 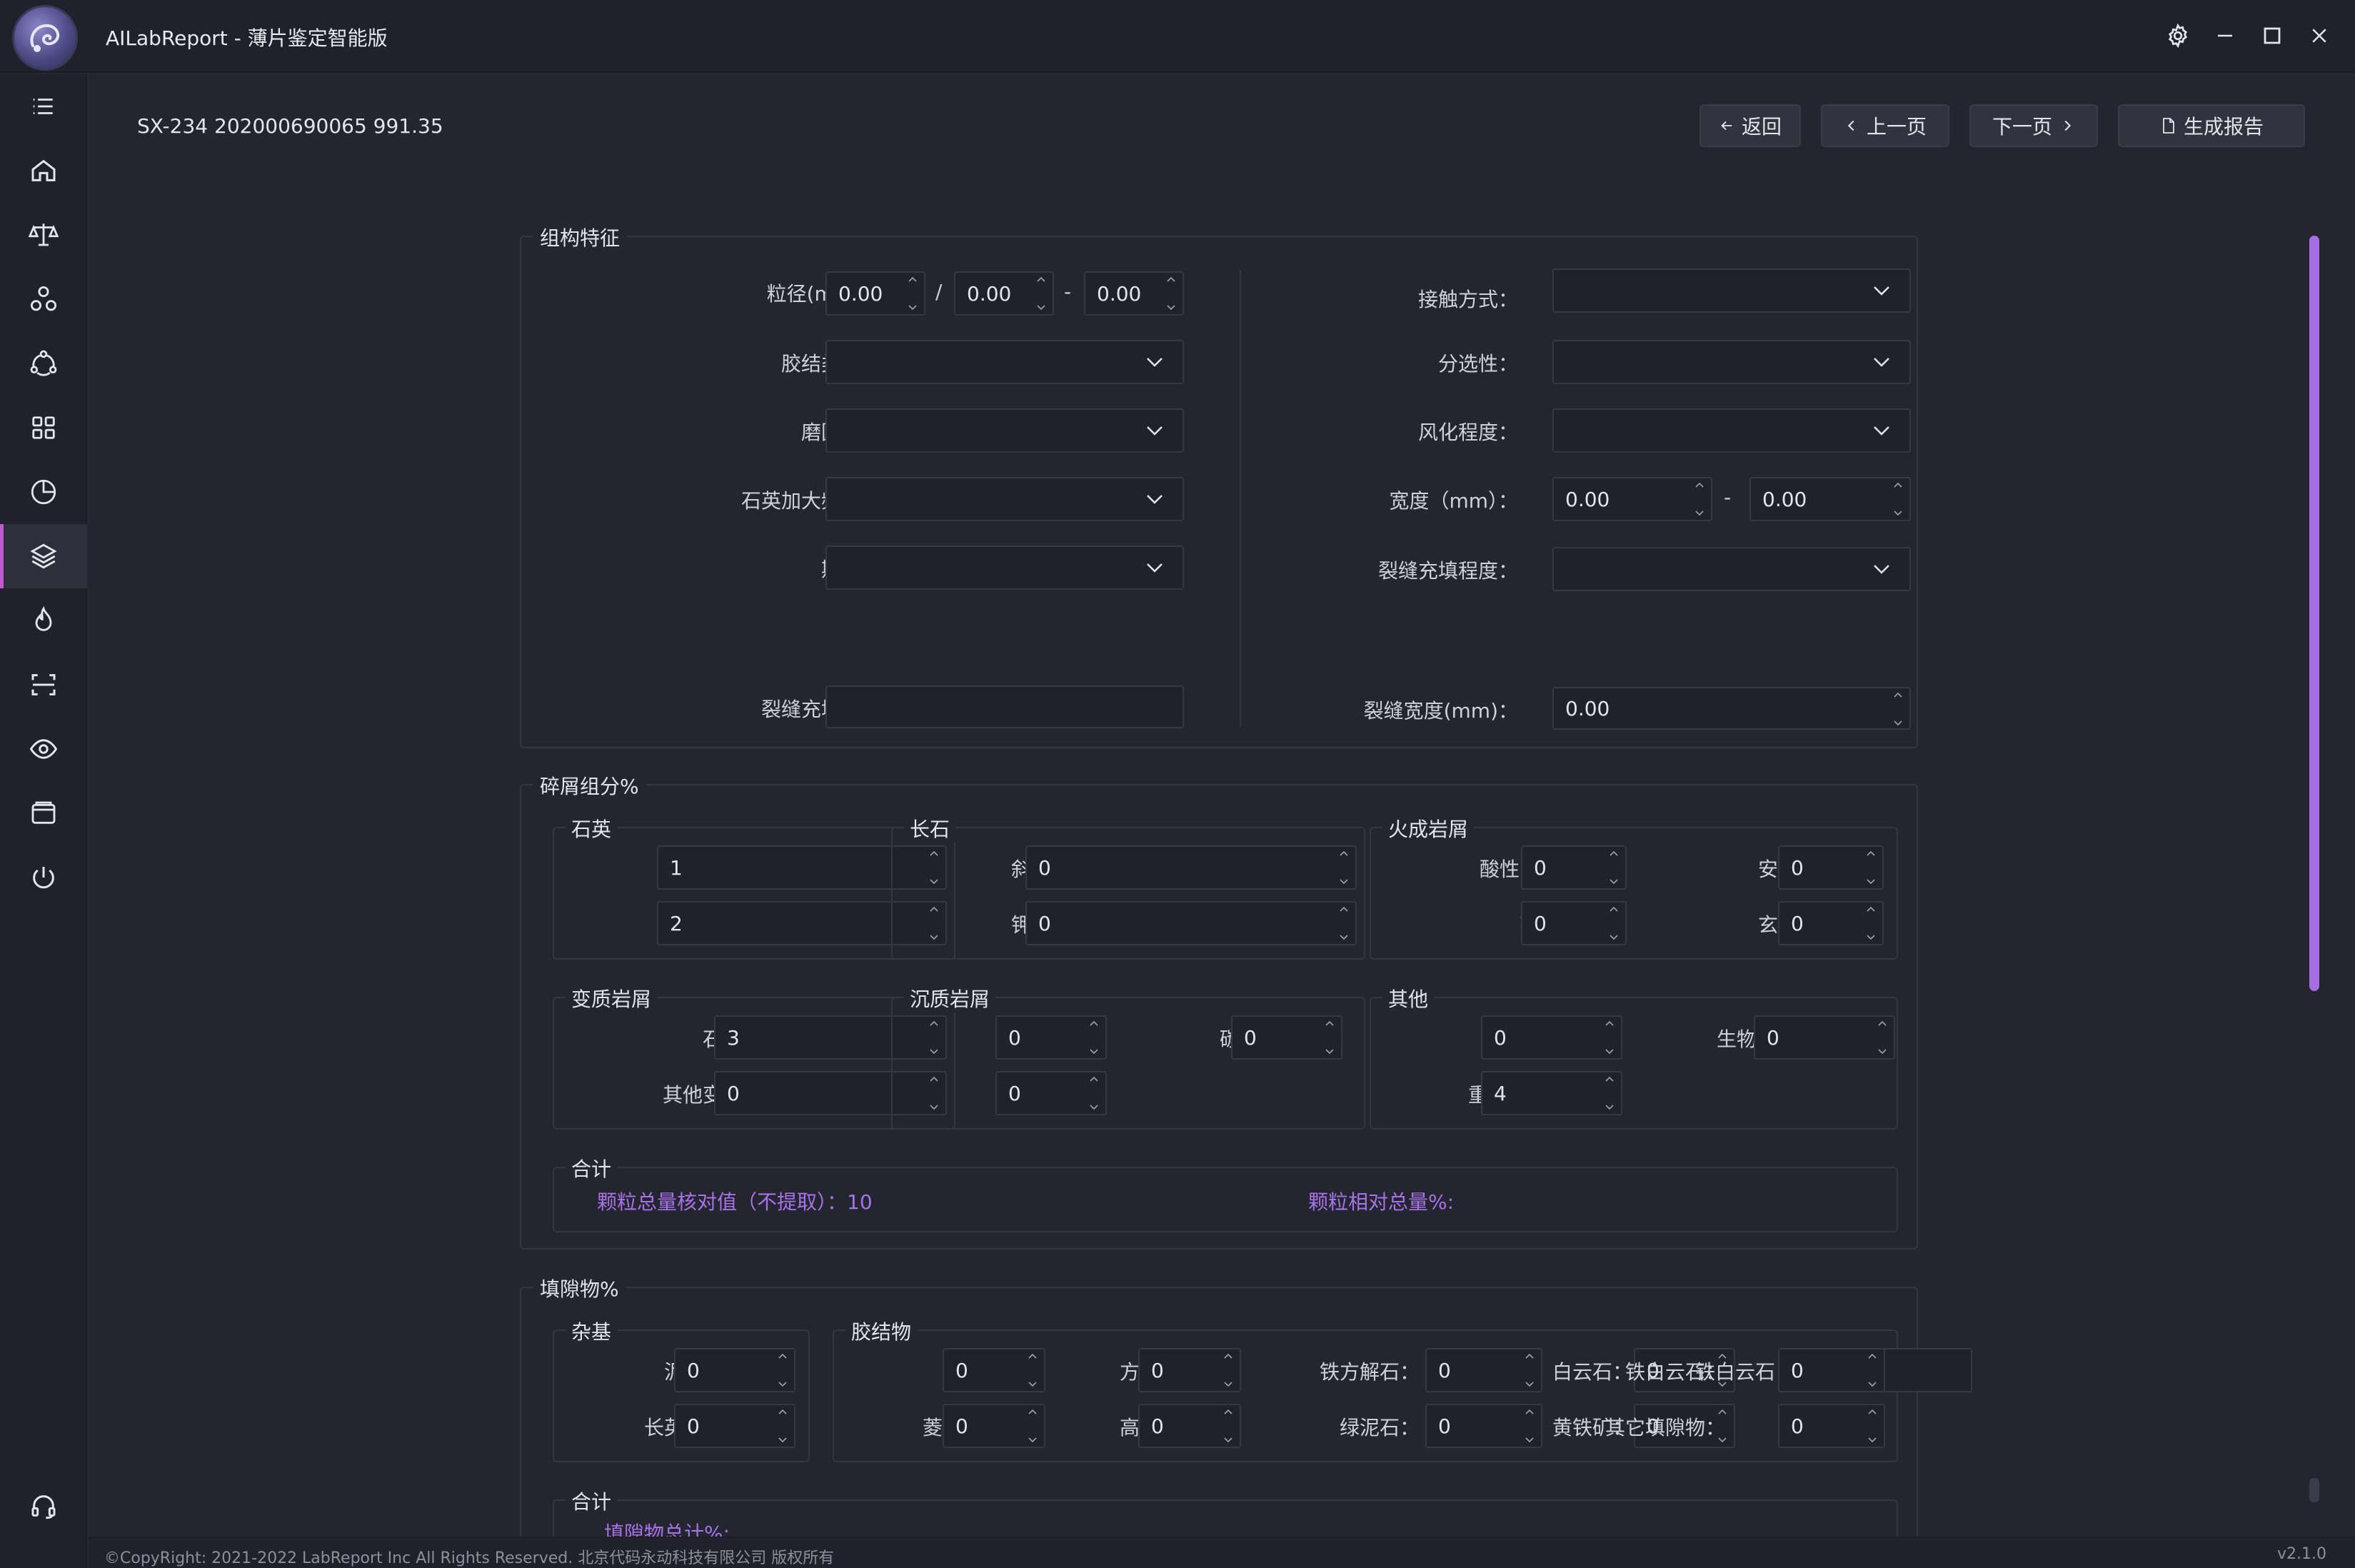 I want to click on flame-icon, so click(x=43, y=620).